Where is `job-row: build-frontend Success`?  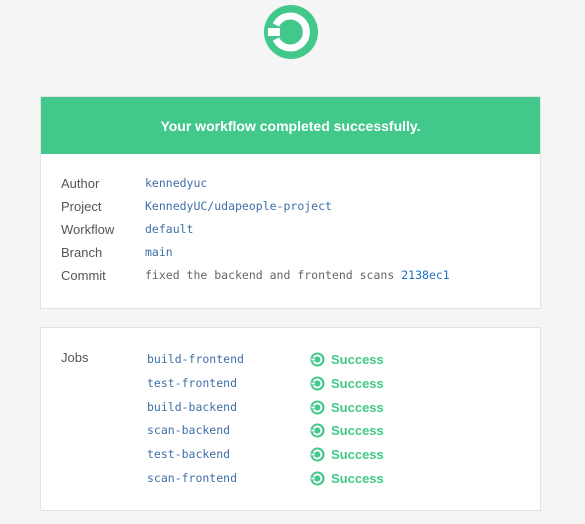
job-row: build-frontend Success is located at coordinates (337, 359).